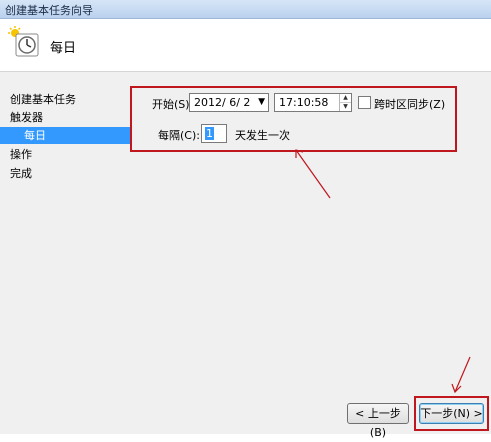 Image resolution: width=491 pixels, height=442 pixels. What do you see at coordinates (23, 41) in the screenshot?
I see `clock-icon` at bounding box center [23, 41].